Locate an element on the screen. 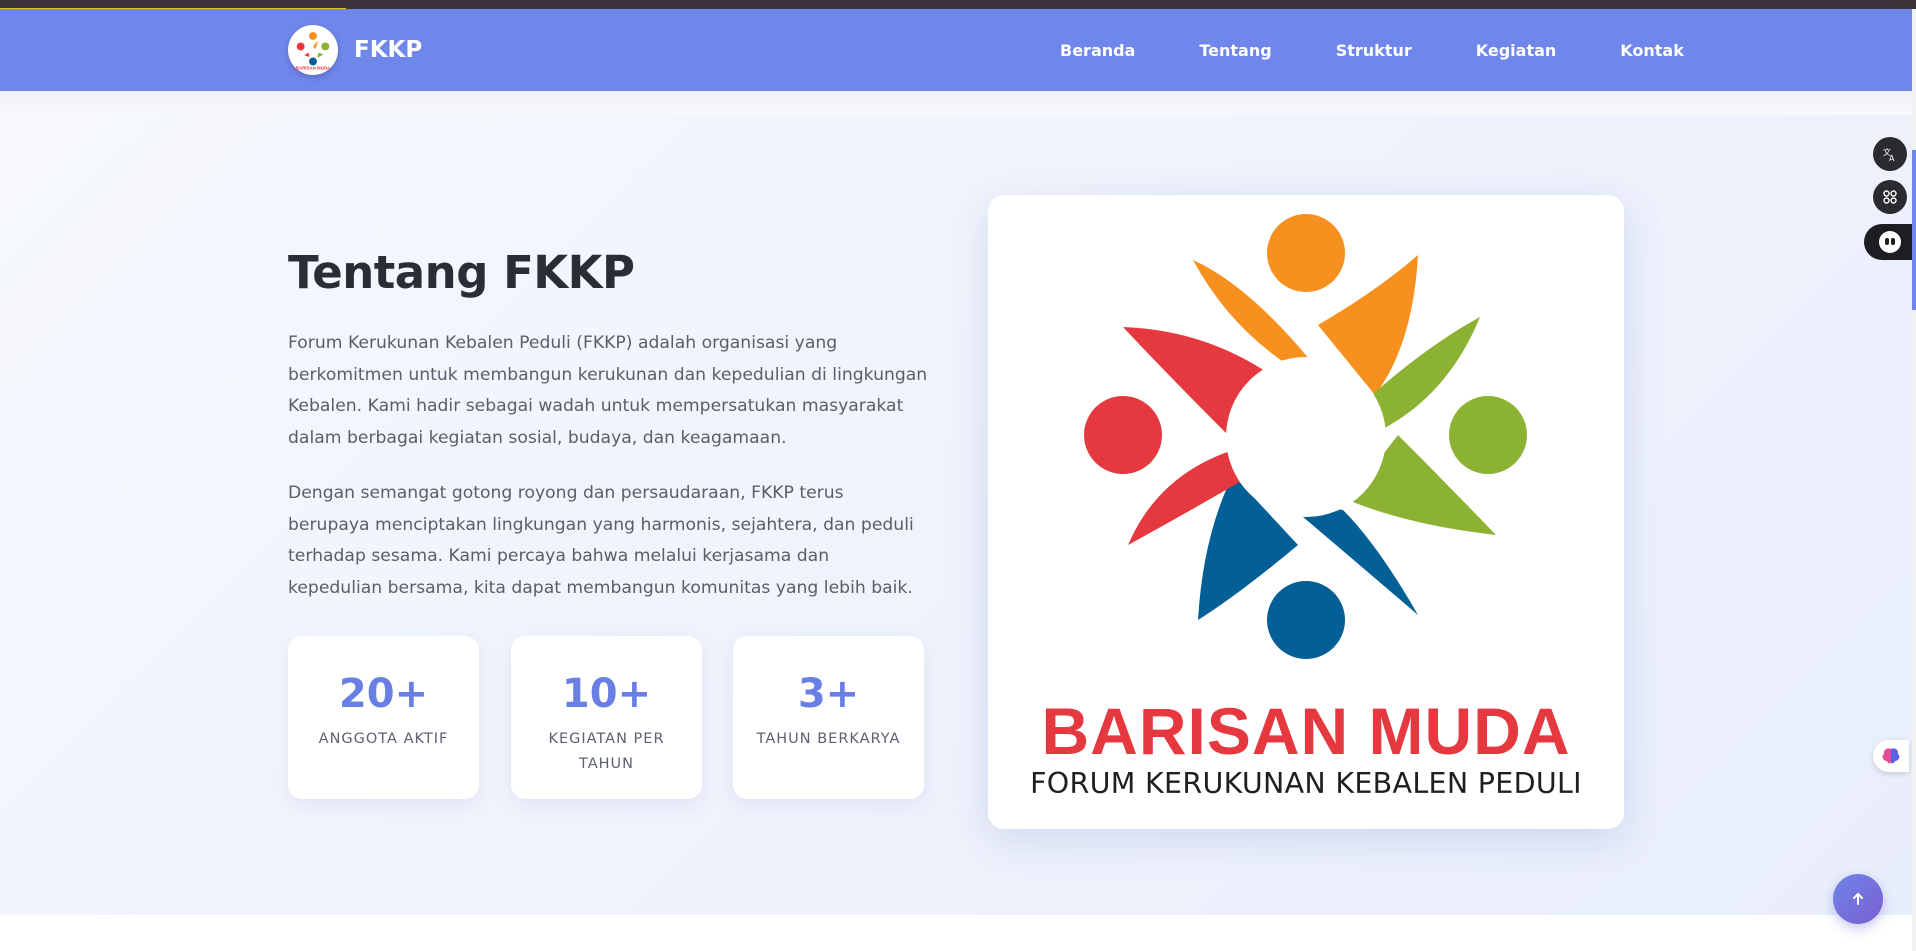  assistant-face-icon is located at coordinates (1890, 242).